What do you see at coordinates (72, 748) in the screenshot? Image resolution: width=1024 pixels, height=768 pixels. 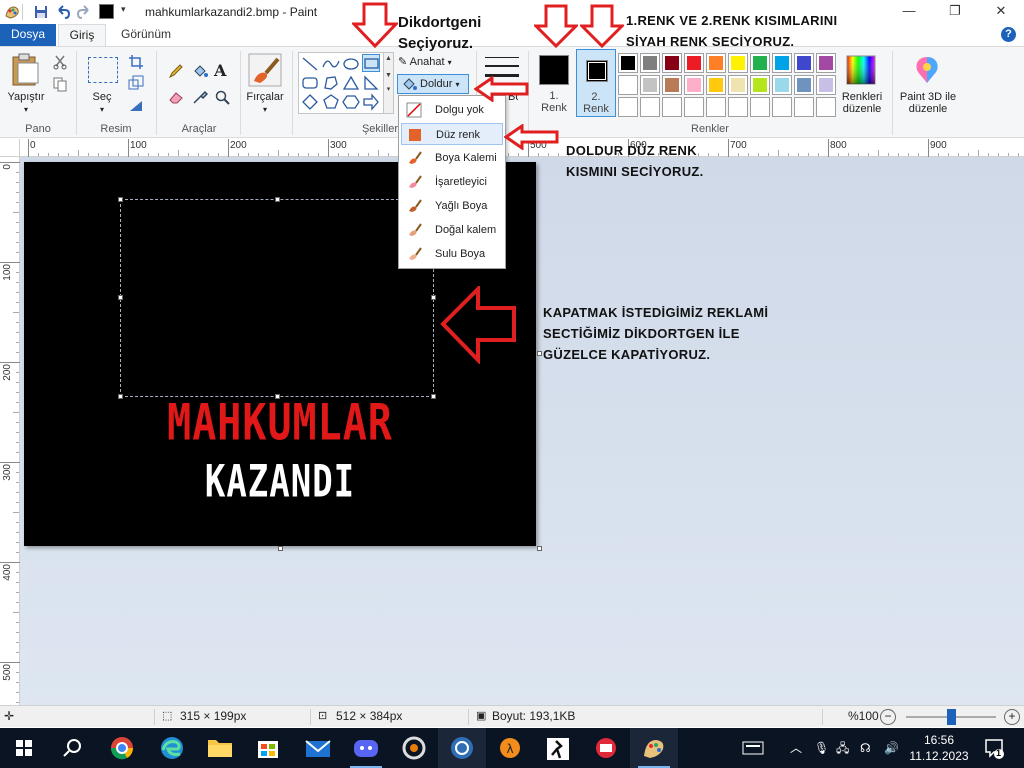 I see `search-button` at bounding box center [72, 748].